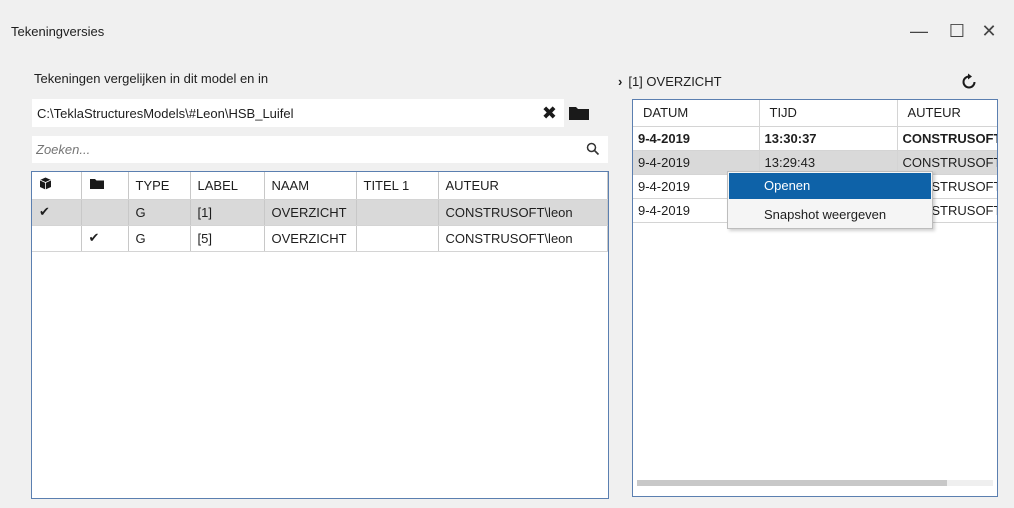  I want to click on table-row: ✔ G [1] OVERZICHT CONSTRUSOFT\leon, so click(320, 212).